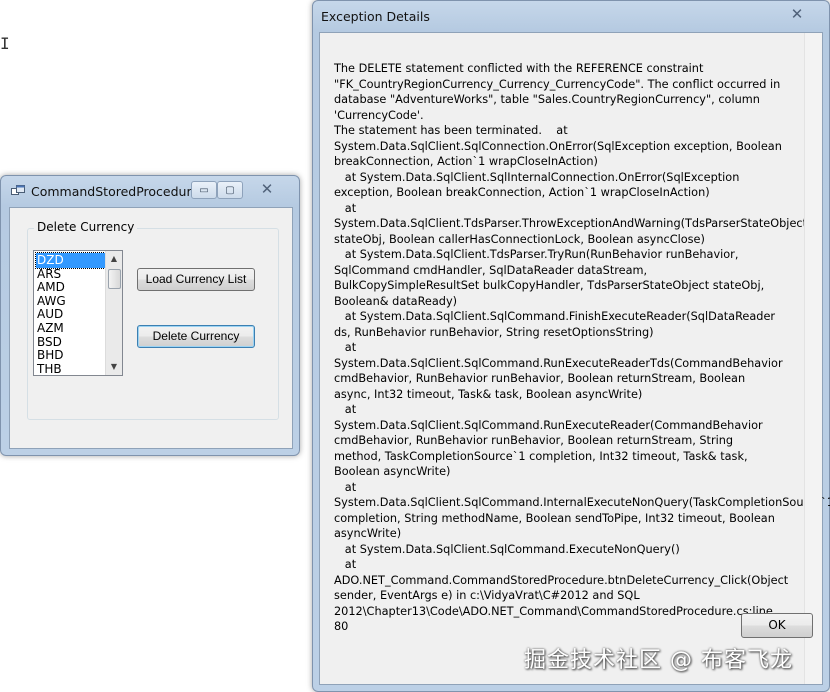 This screenshot has width=830, height=692. What do you see at coordinates (658, 660) in the screenshot?
I see `watermark-text: 掘金技术社区 @ 布客飞龙` at bounding box center [658, 660].